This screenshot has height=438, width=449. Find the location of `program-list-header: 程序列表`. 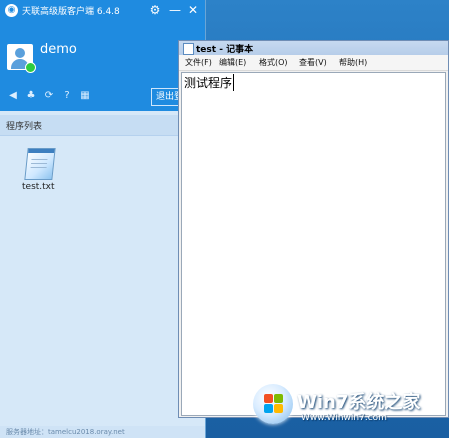

program-list-header: 程序列表 is located at coordinates (102, 125).